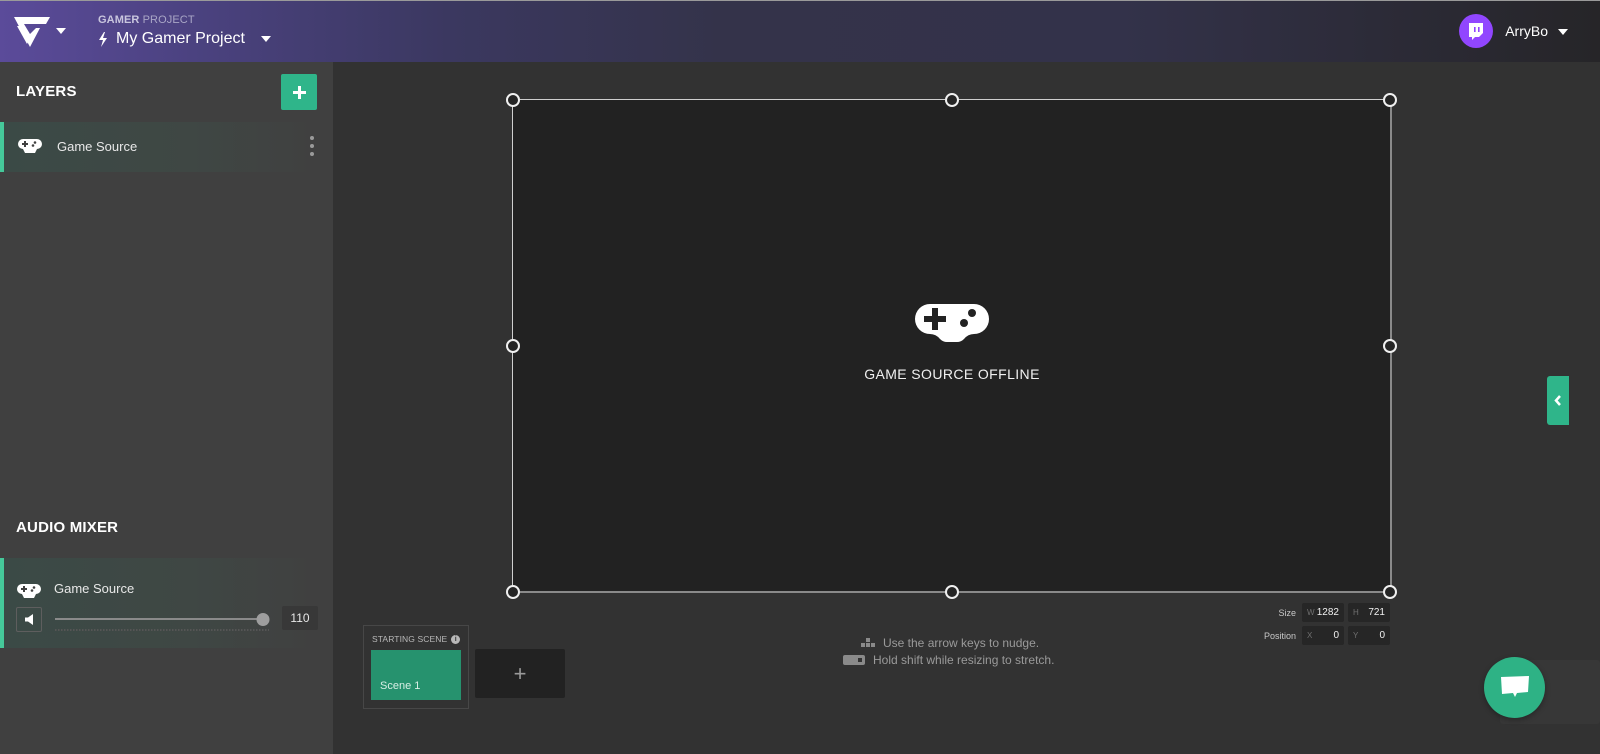 The height and width of the screenshot is (754, 1600). Describe the element at coordinates (61, 31) in the screenshot. I see `logo-menu-caret-icon` at that location.